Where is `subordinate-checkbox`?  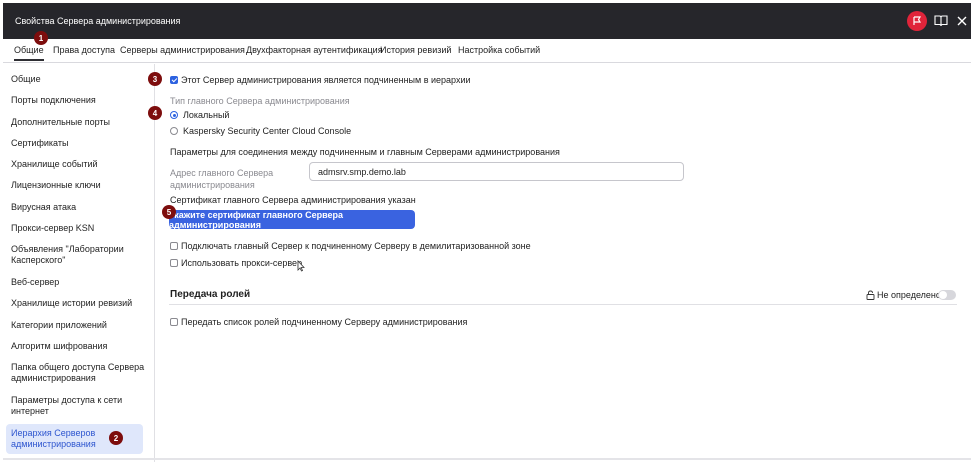 subordinate-checkbox is located at coordinates (174, 80).